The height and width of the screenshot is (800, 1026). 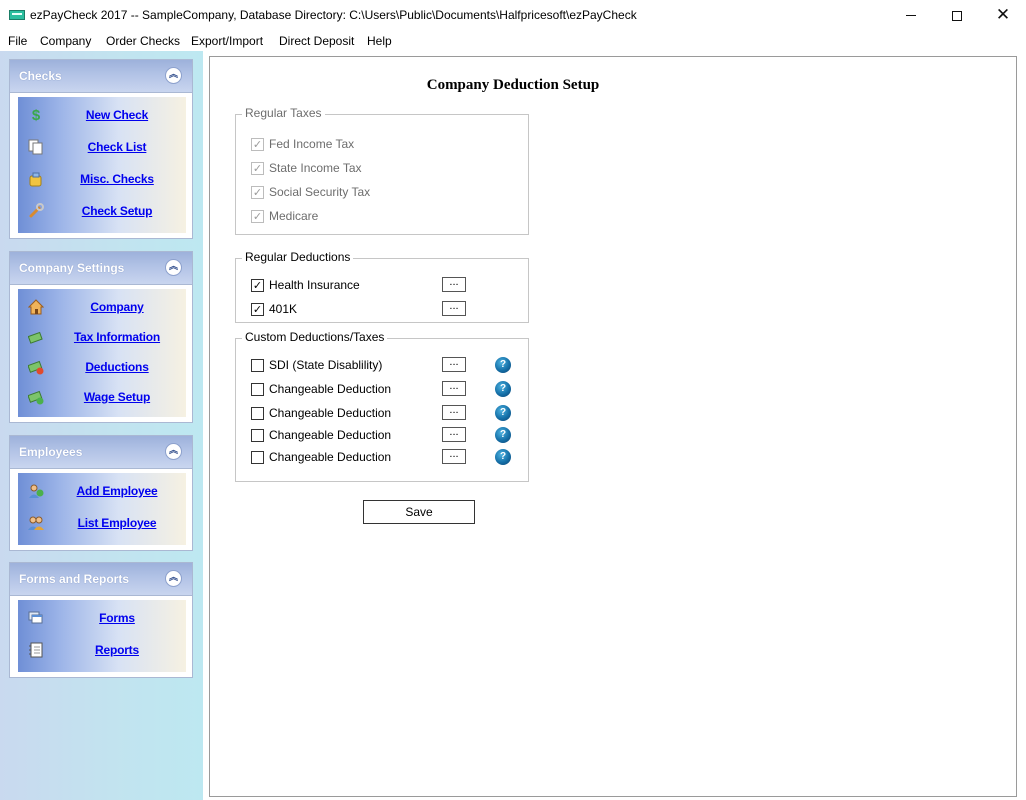 What do you see at coordinates (117, 147) in the screenshot?
I see `sidebar-item-label: Check List` at bounding box center [117, 147].